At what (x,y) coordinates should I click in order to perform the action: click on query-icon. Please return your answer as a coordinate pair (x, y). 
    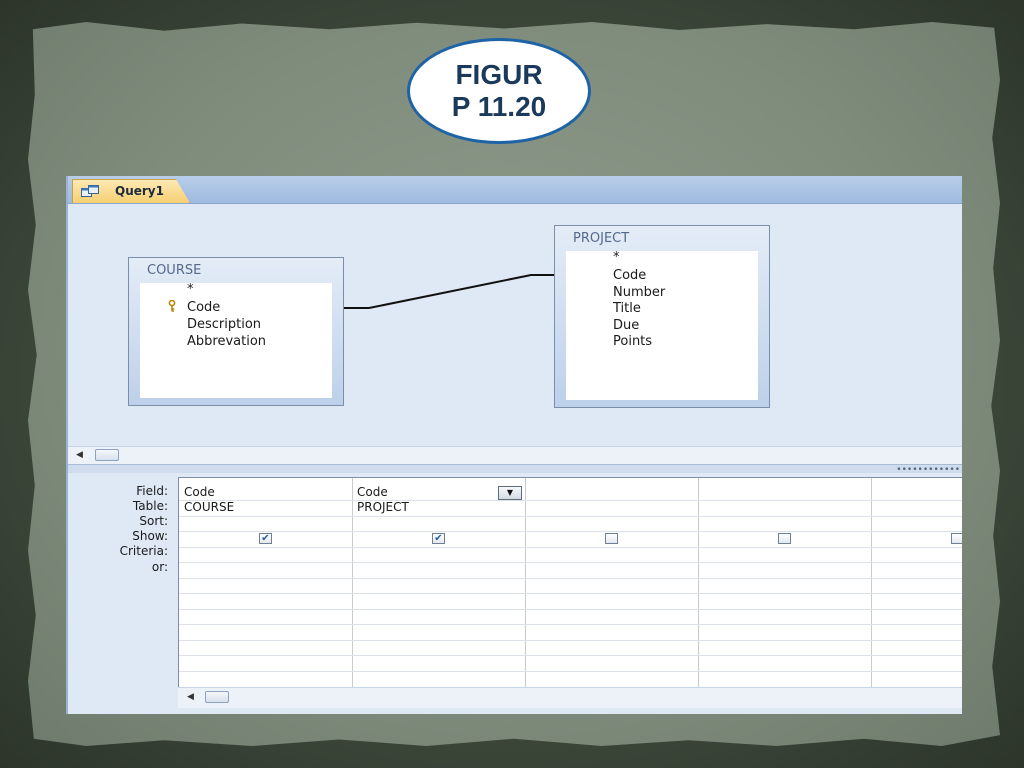
    Looking at the image, I should click on (90, 191).